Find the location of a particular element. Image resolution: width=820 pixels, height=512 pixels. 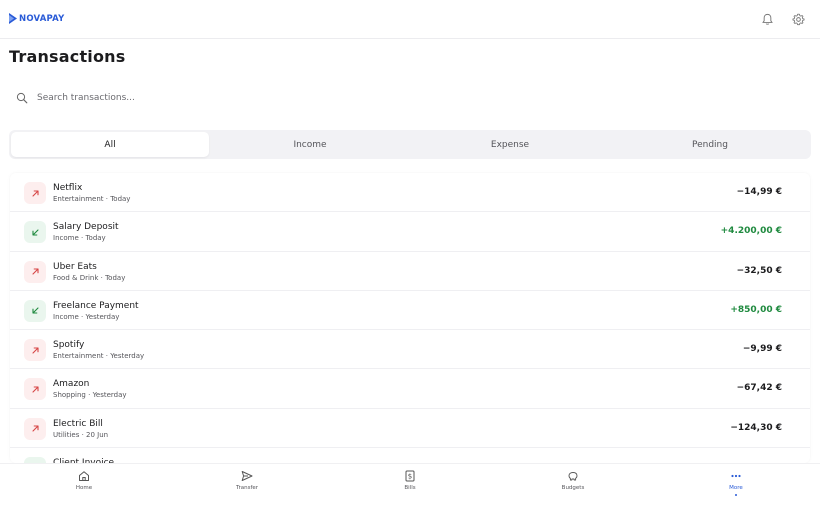

search-input is located at coordinates (157, 98).